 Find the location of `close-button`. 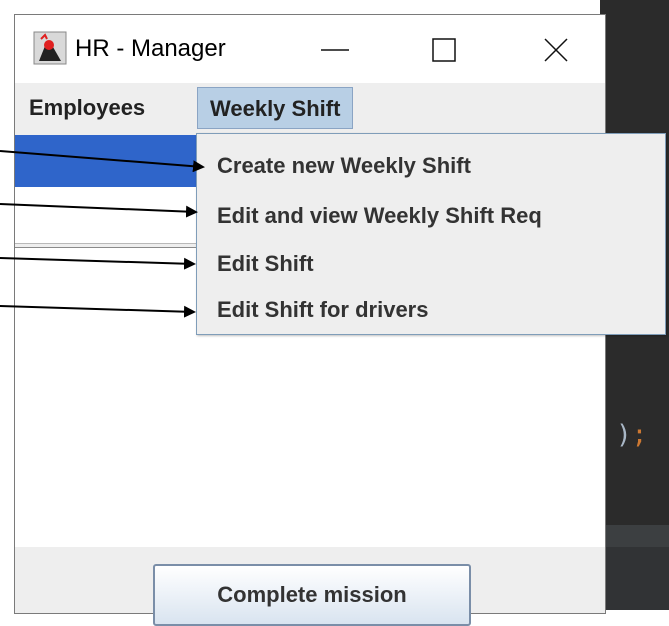

close-button is located at coordinates (555, 50).